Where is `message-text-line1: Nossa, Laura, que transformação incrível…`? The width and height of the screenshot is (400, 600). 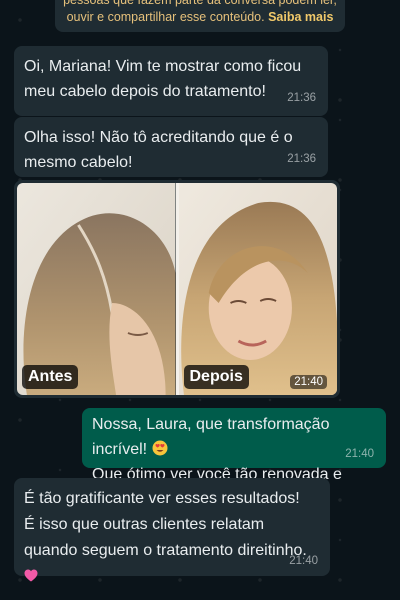 message-text-line1: Nossa, Laura, que transformação incrível… is located at coordinates (211, 437).